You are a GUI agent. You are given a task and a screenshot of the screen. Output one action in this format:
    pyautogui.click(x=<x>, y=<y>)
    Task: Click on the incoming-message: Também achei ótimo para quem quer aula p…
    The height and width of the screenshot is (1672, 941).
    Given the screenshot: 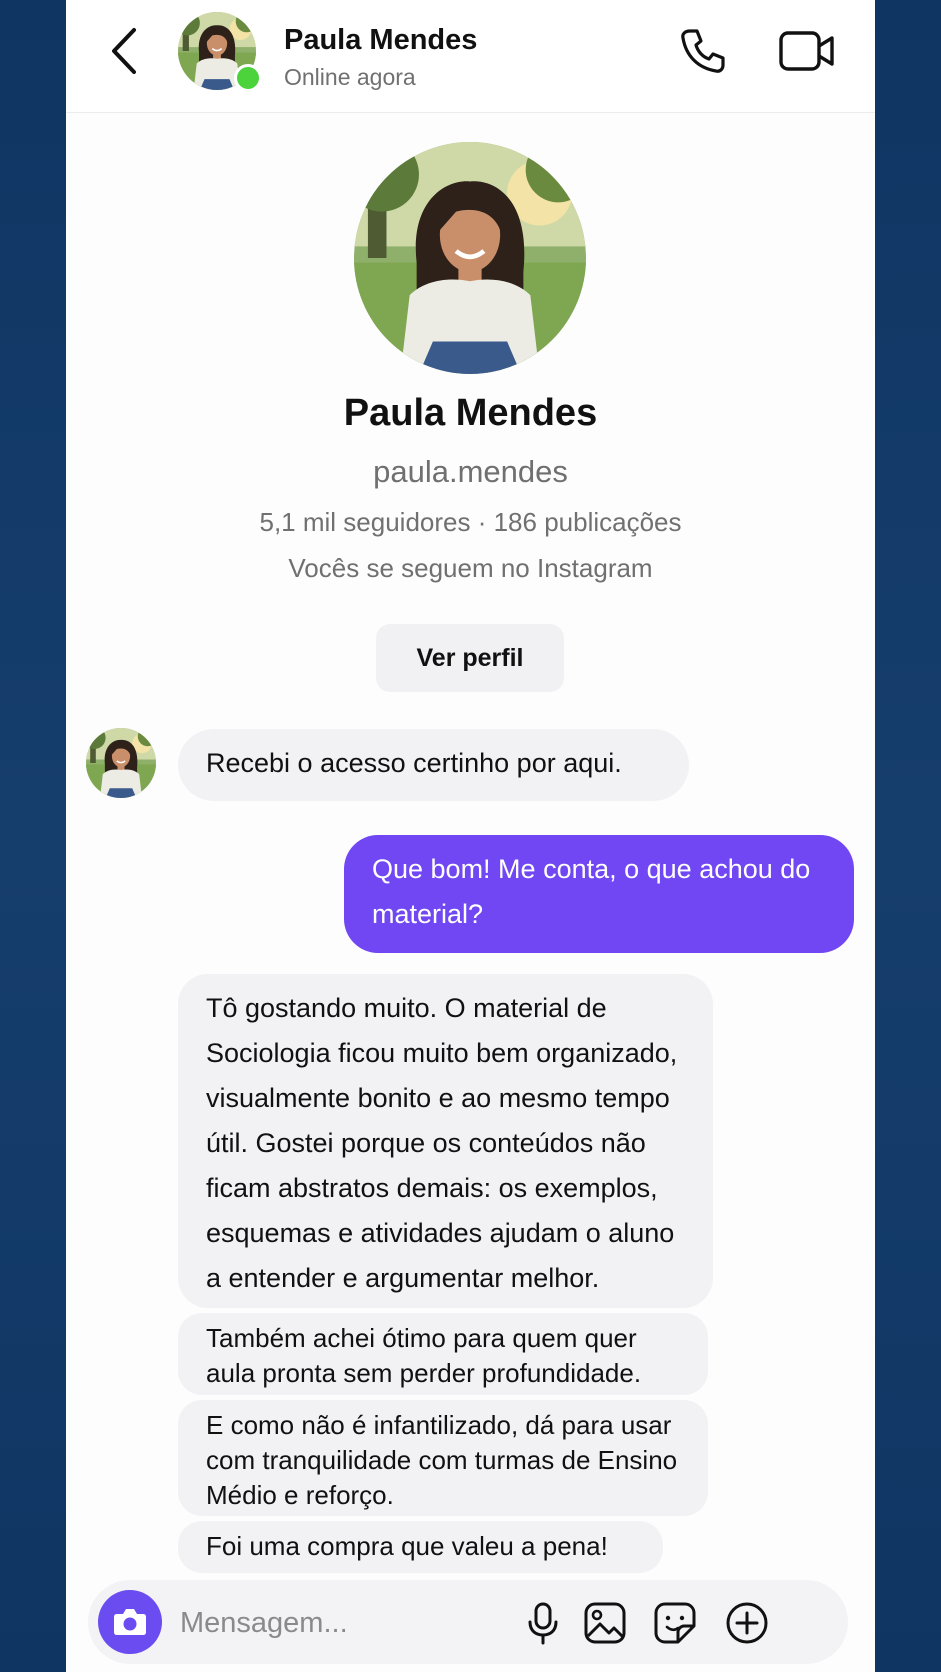 What is the action you would take?
    pyautogui.click(x=443, y=1354)
    